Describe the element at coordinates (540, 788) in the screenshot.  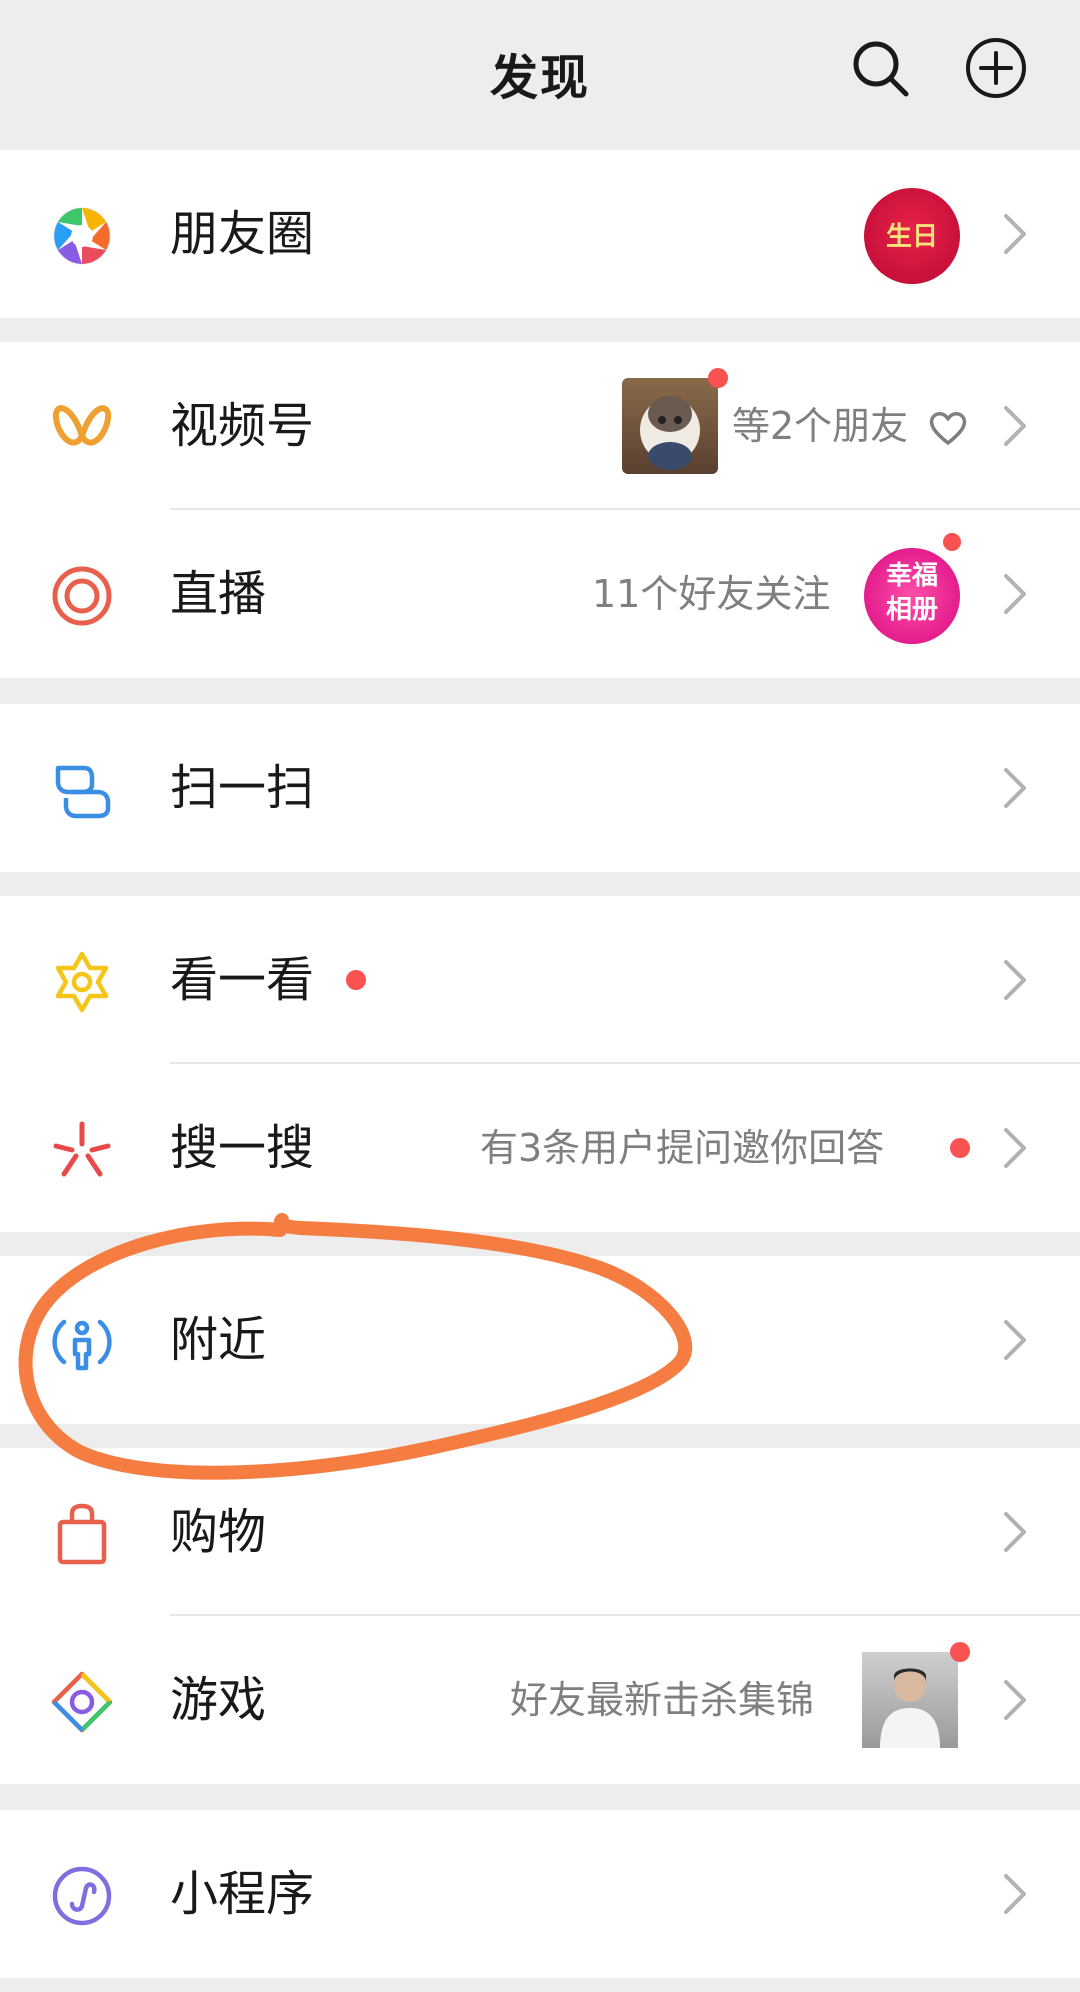
I see `menu-item-scan: 扫一扫` at that location.